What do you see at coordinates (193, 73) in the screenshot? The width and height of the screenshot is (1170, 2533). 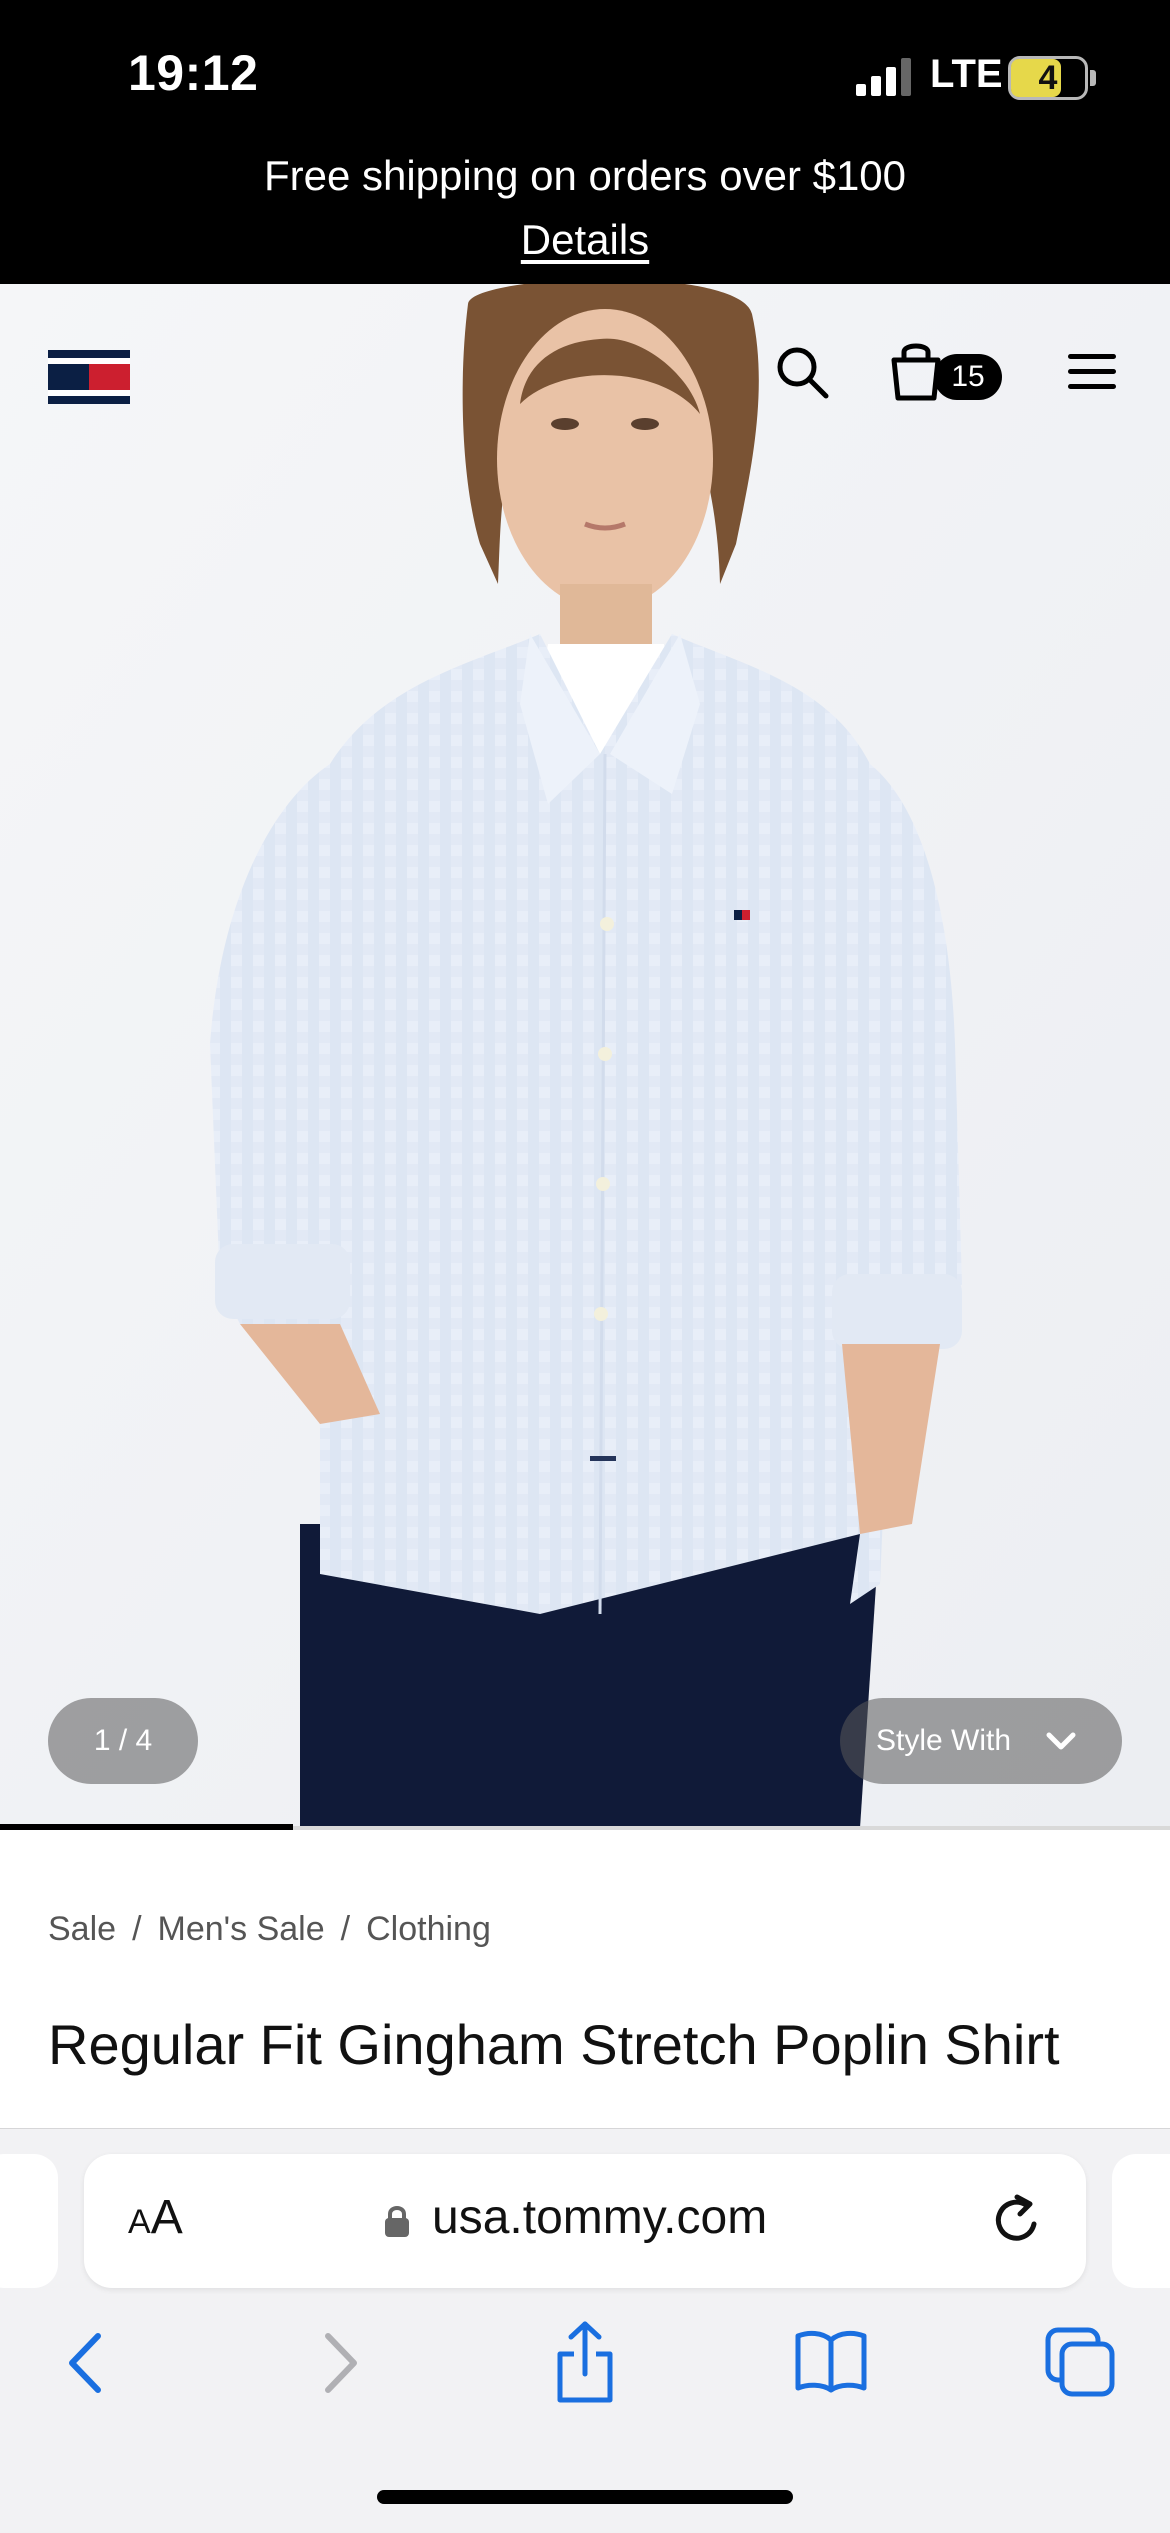 I see `status-time: 19:12` at bounding box center [193, 73].